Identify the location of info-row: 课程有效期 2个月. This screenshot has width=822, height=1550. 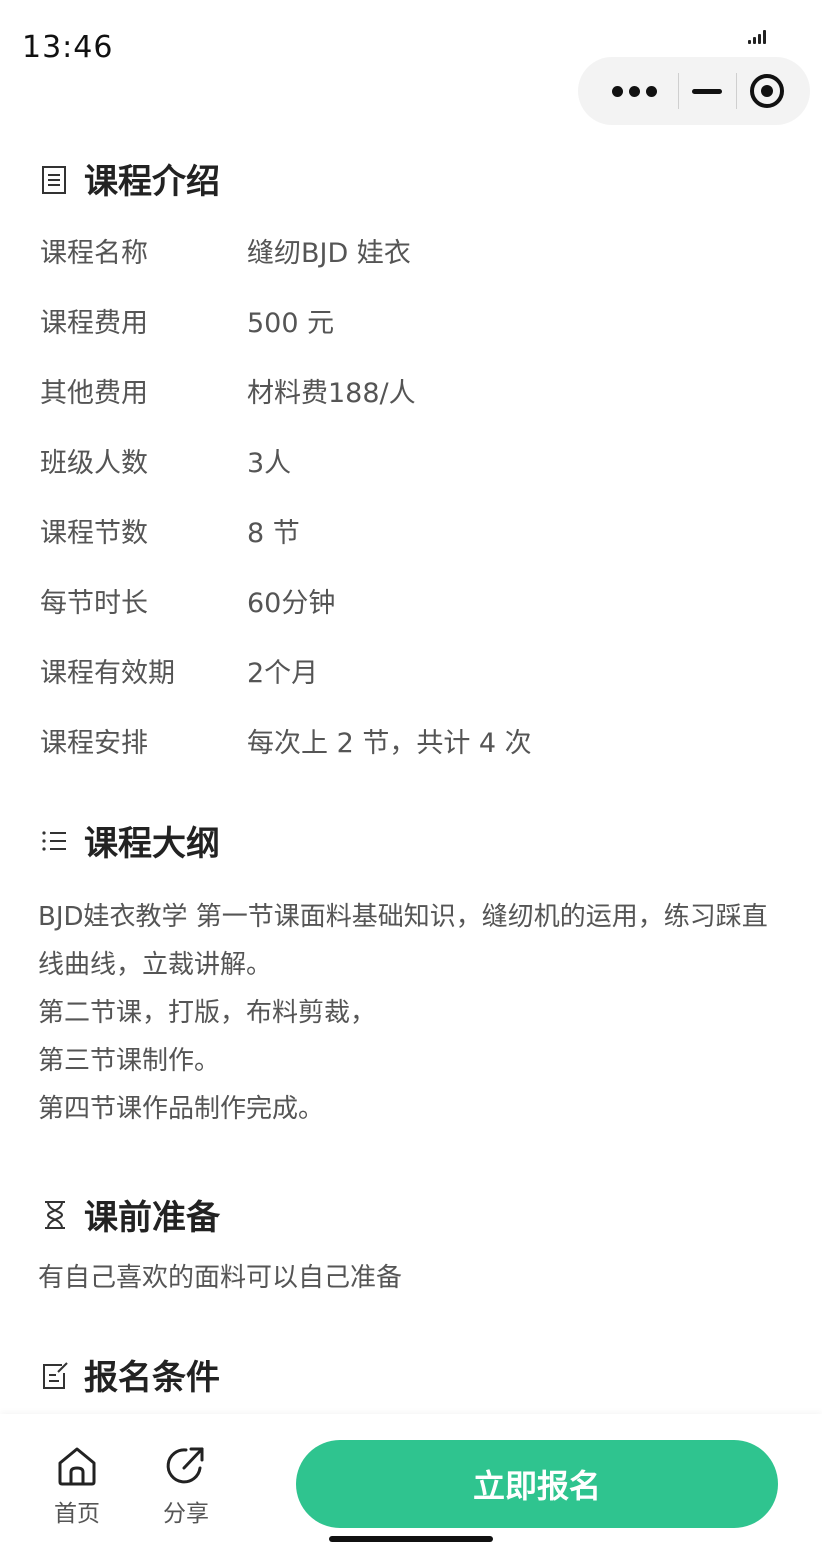
(179, 670).